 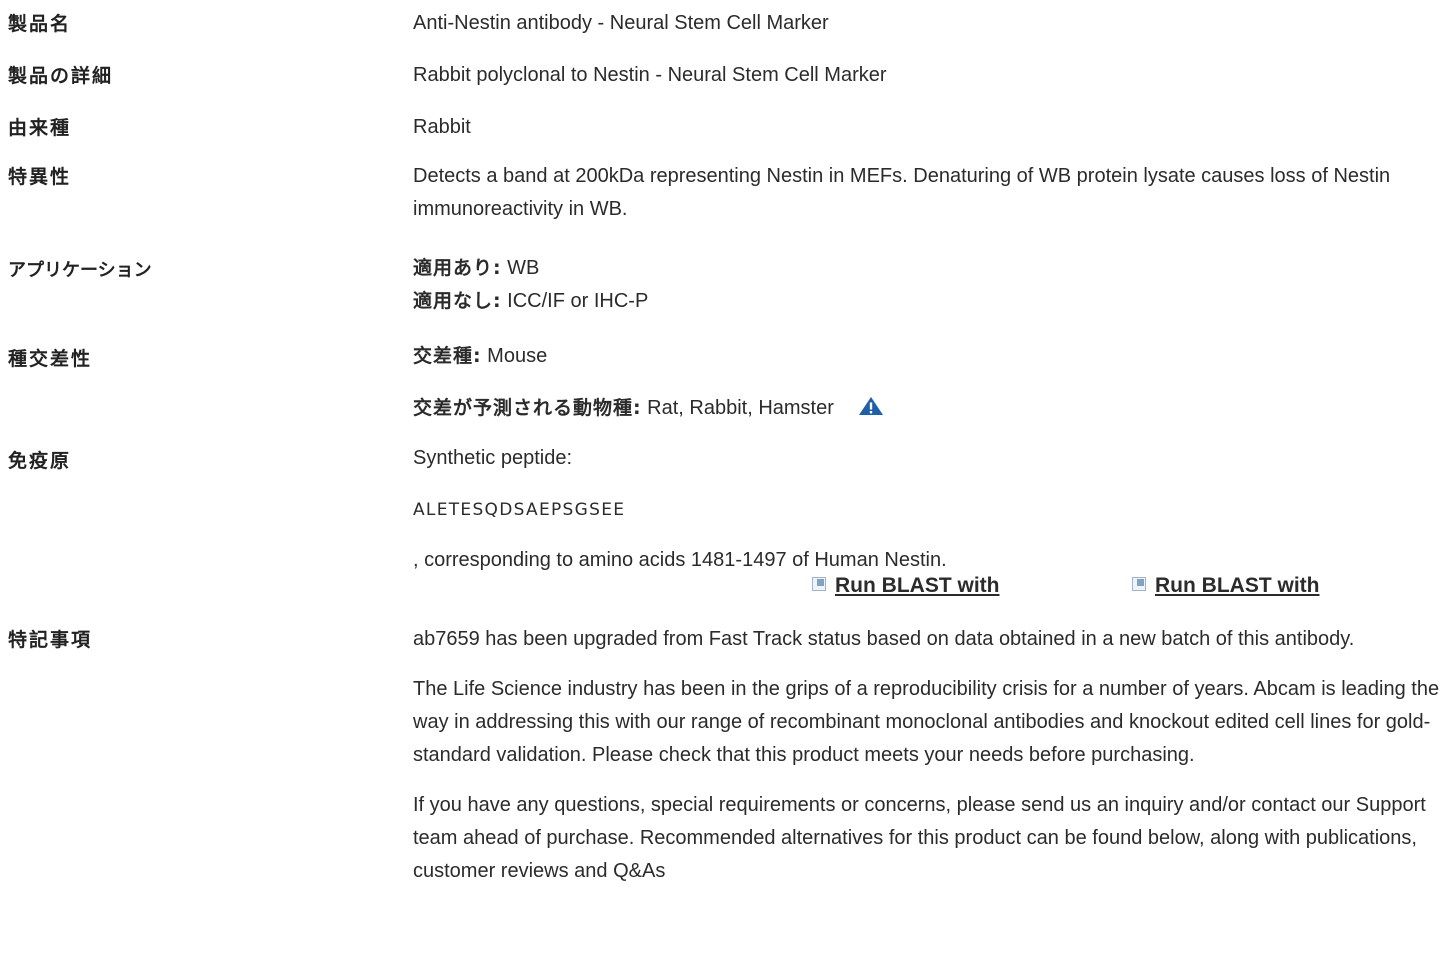 What do you see at coordinates (61, 76) in the screenshot?
I see `product-detail-label: 製品の詳細` at bounding box center [61, 76].